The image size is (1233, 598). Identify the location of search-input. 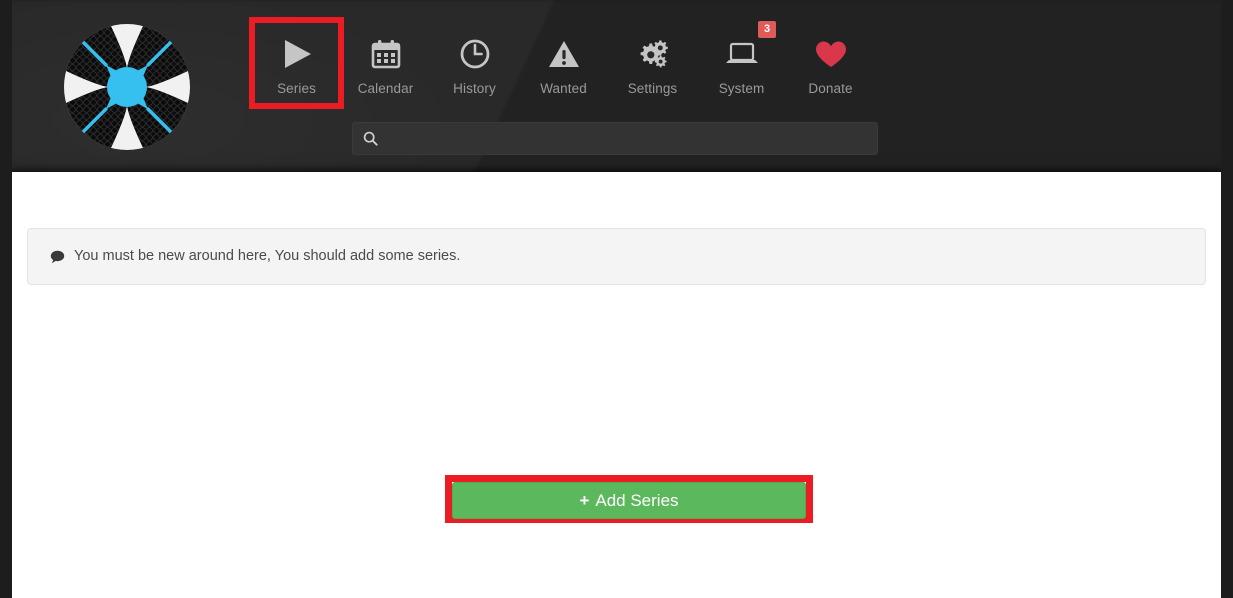
(626, 138).